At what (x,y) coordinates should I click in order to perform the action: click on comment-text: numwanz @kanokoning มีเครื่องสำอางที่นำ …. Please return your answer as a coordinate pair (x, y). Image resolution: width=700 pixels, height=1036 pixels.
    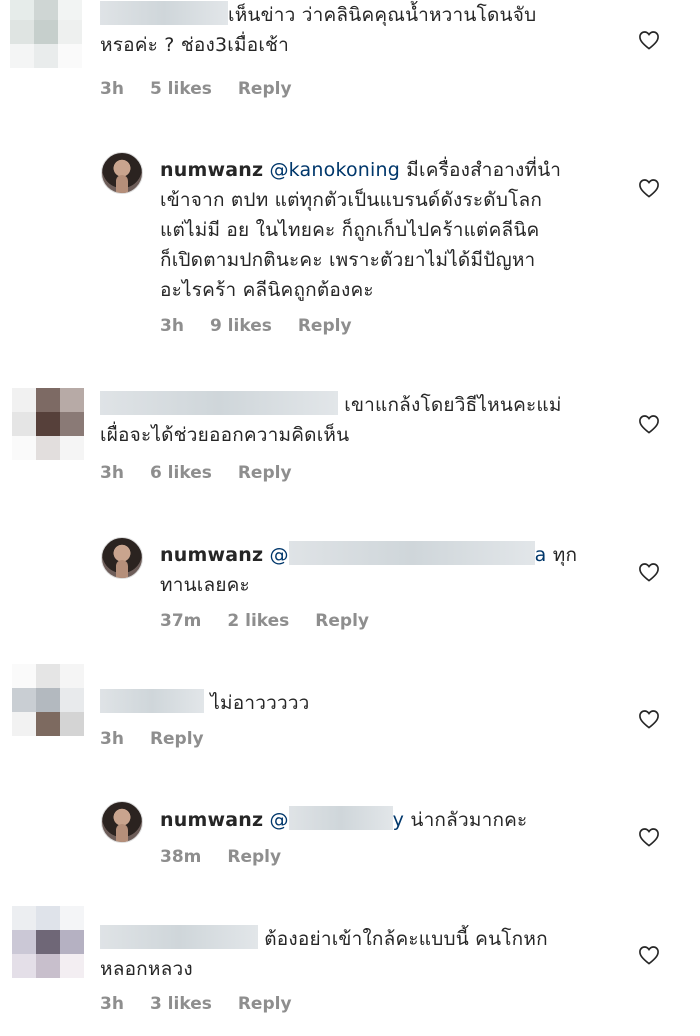
    Looking at the image, I should click on (361, 230).